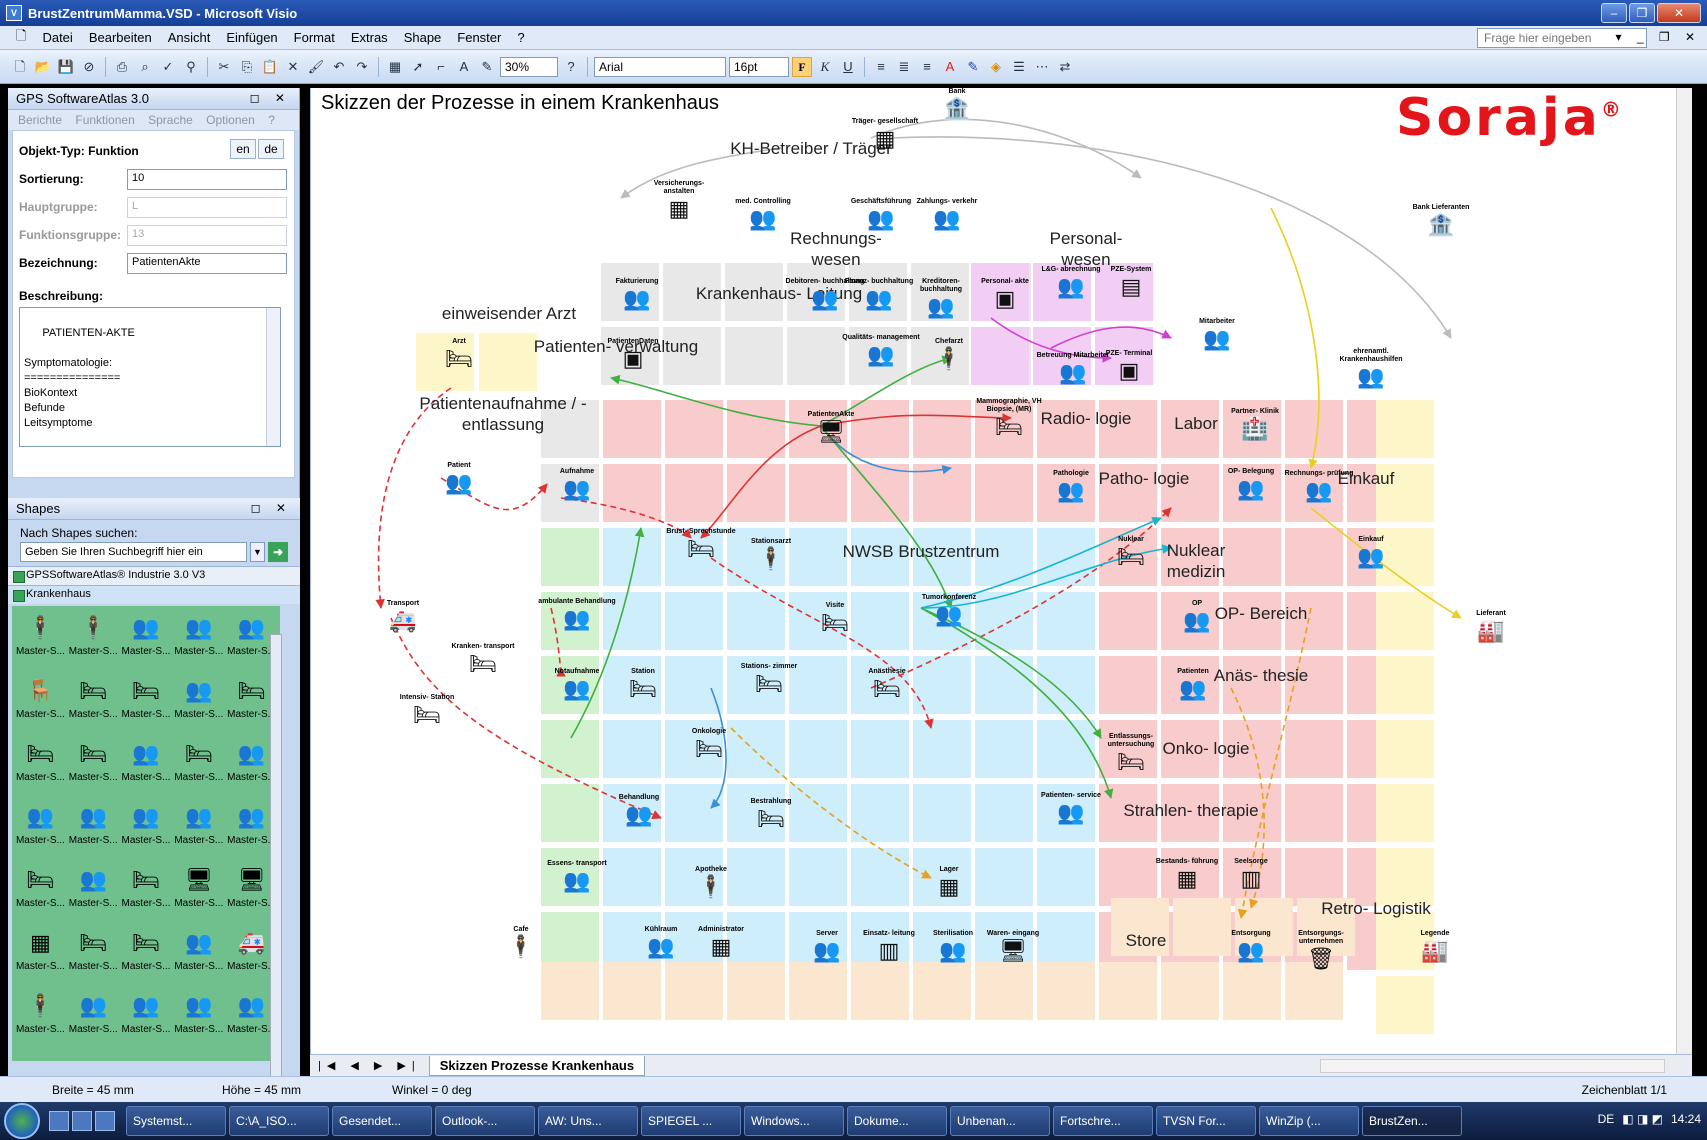 The width and height of the screenshot is (1707, 1140). Describe the element at coordinates (369, 37) in the screenshot. I see `menu-extras: Extras` at that location.